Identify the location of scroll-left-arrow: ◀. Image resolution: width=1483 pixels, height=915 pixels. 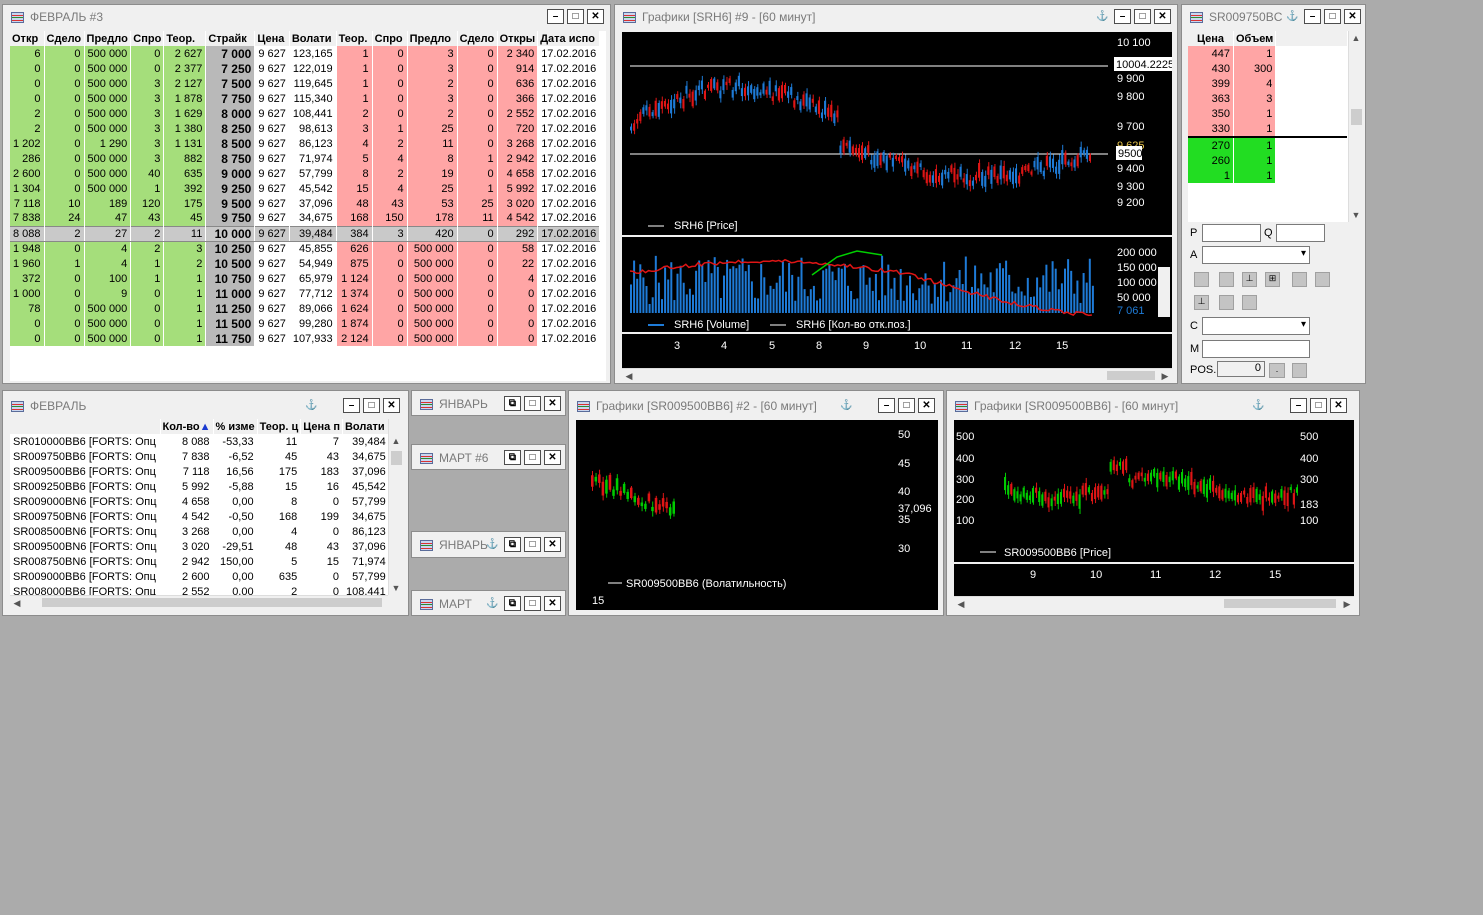
(961, 604).